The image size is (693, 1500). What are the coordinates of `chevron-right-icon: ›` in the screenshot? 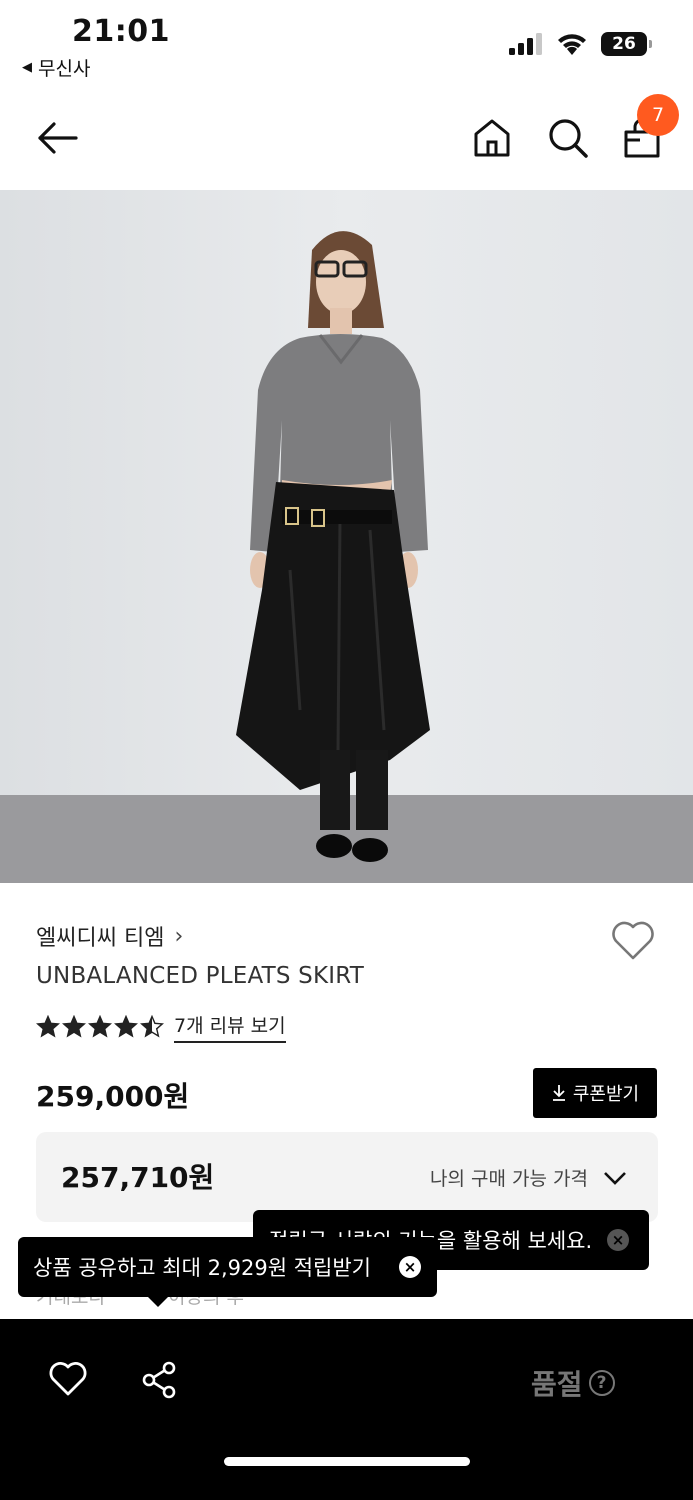 It's located at (179, 936).